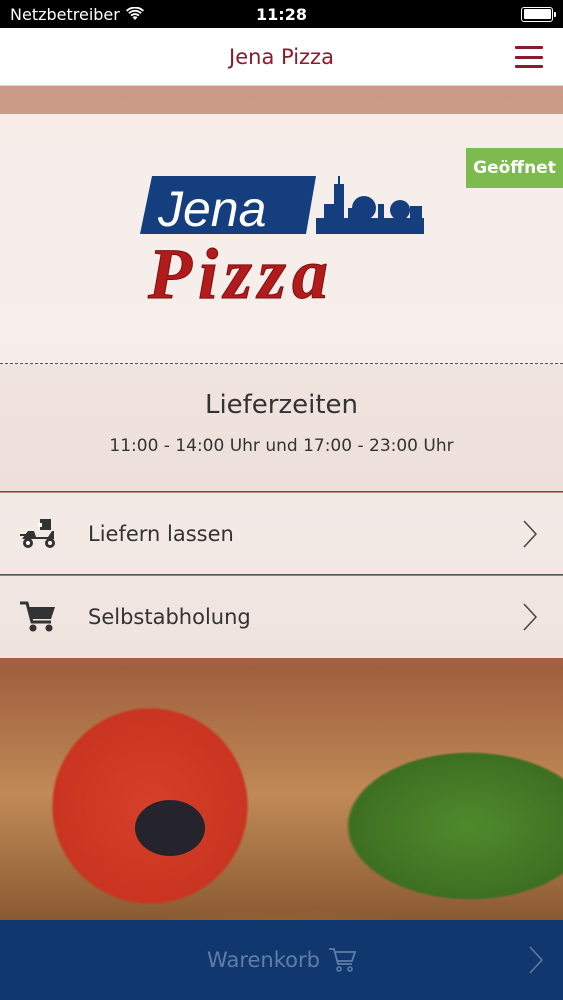 Image resolution: width=563 pixels, height=1000 pixels. I want to click on delivery-scooter-icon, so click(37, 533).